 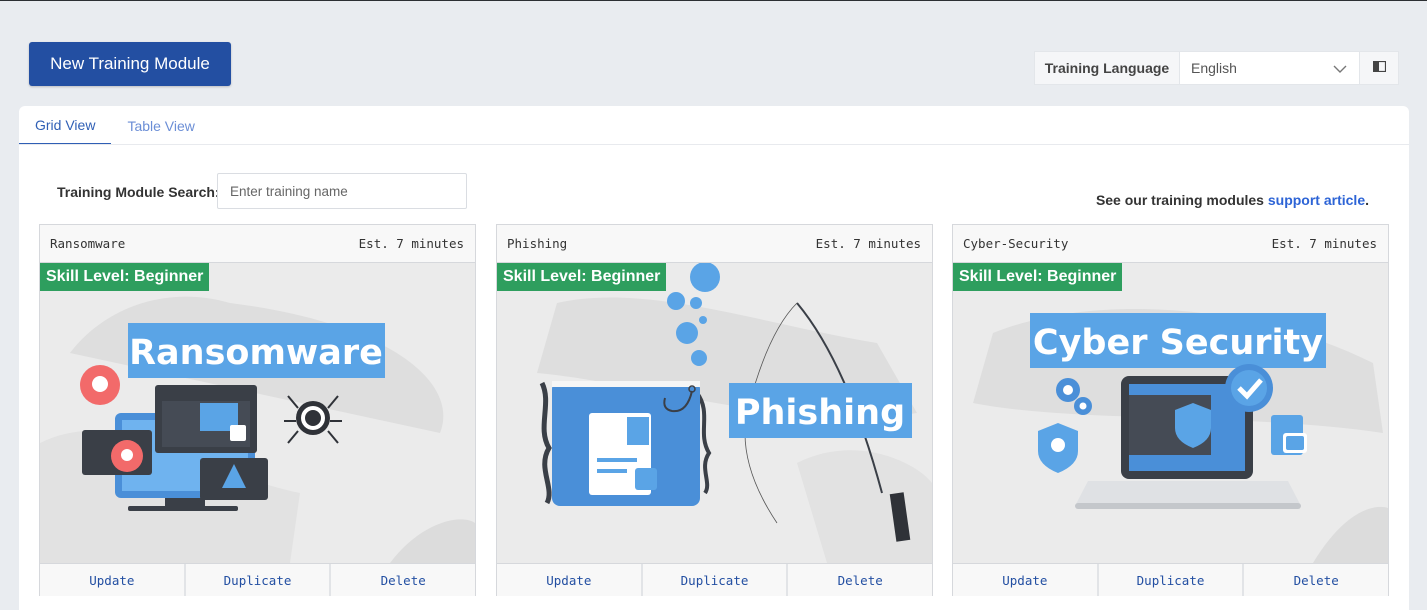 I want to click on card-thumbnail: Skill Level: Beginner Cyber Security, so click(x=1170, y=413).